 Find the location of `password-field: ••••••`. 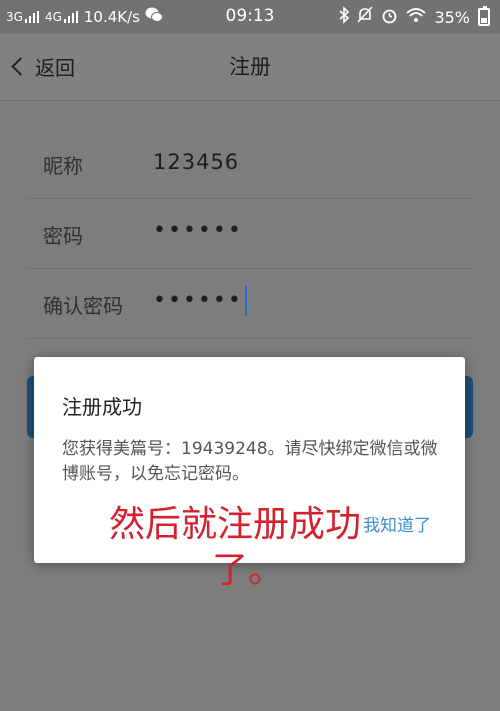

password-field: •••••• is located at coordinates (198, 230).